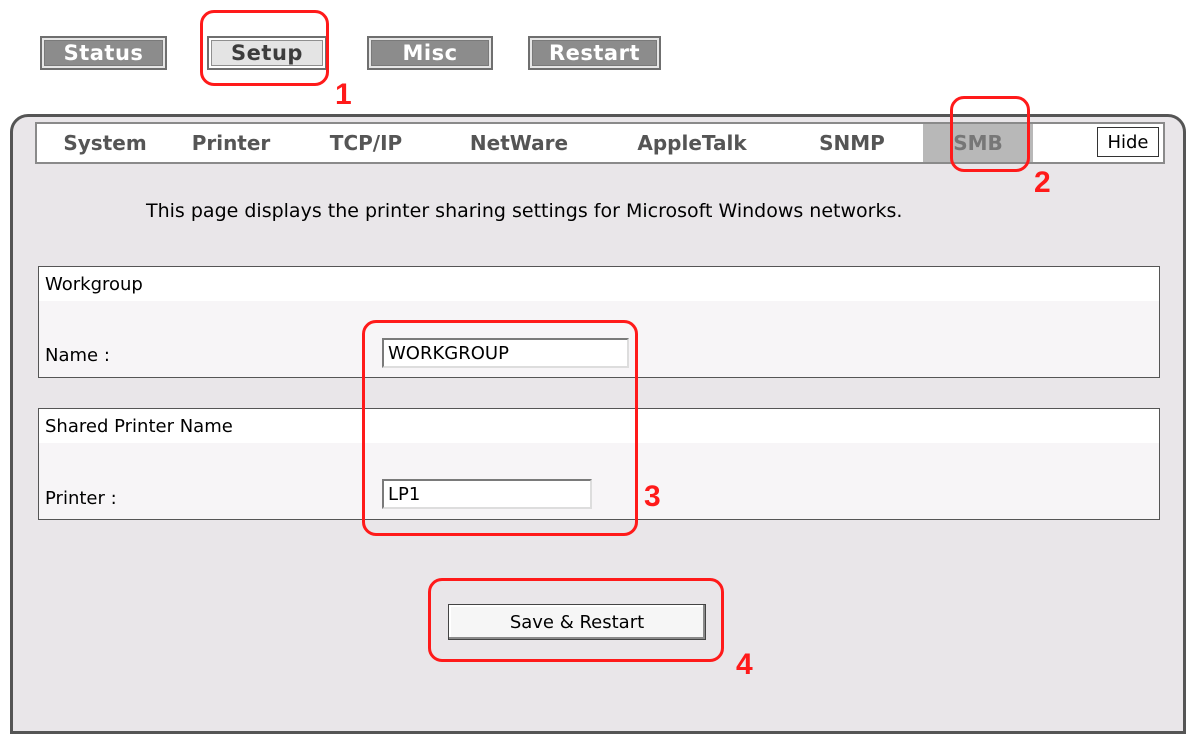  What do you see at coordinates (505, 353) in the screenshot?
I see `workgroup-name-input` at bounding box center [505, 353].